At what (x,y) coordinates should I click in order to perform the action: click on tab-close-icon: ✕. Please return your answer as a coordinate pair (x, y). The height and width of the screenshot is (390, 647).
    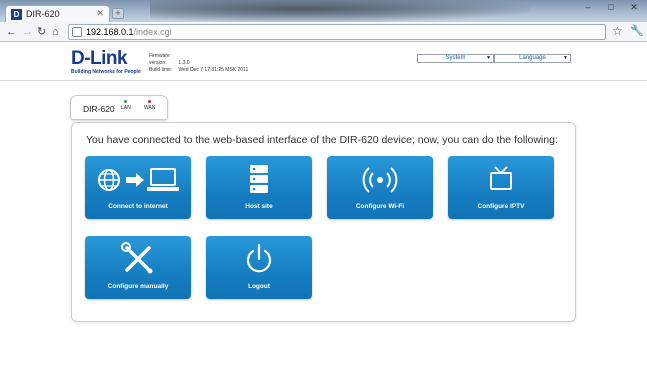
    Looking at the image, I should click on (100, 13).